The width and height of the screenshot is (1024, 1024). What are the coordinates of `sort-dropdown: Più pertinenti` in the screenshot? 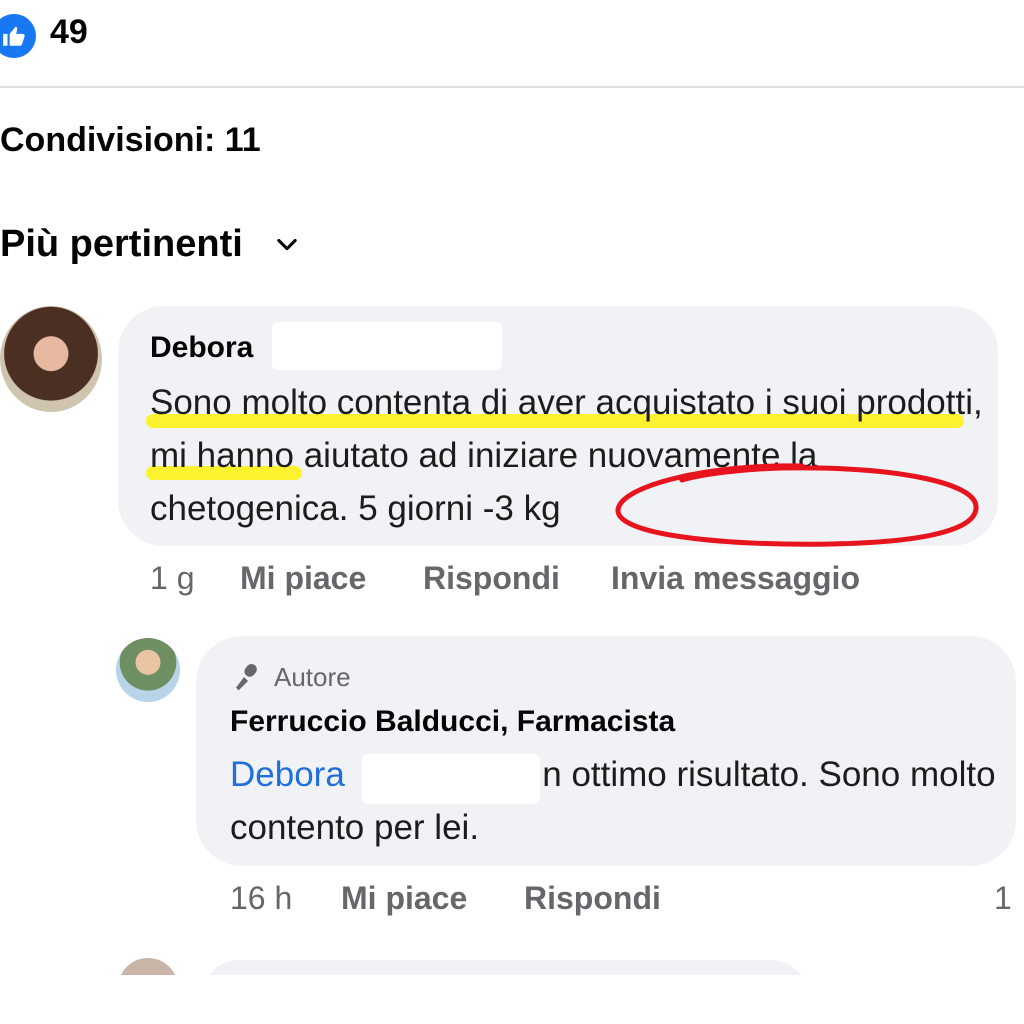 It's located at (150, 244).